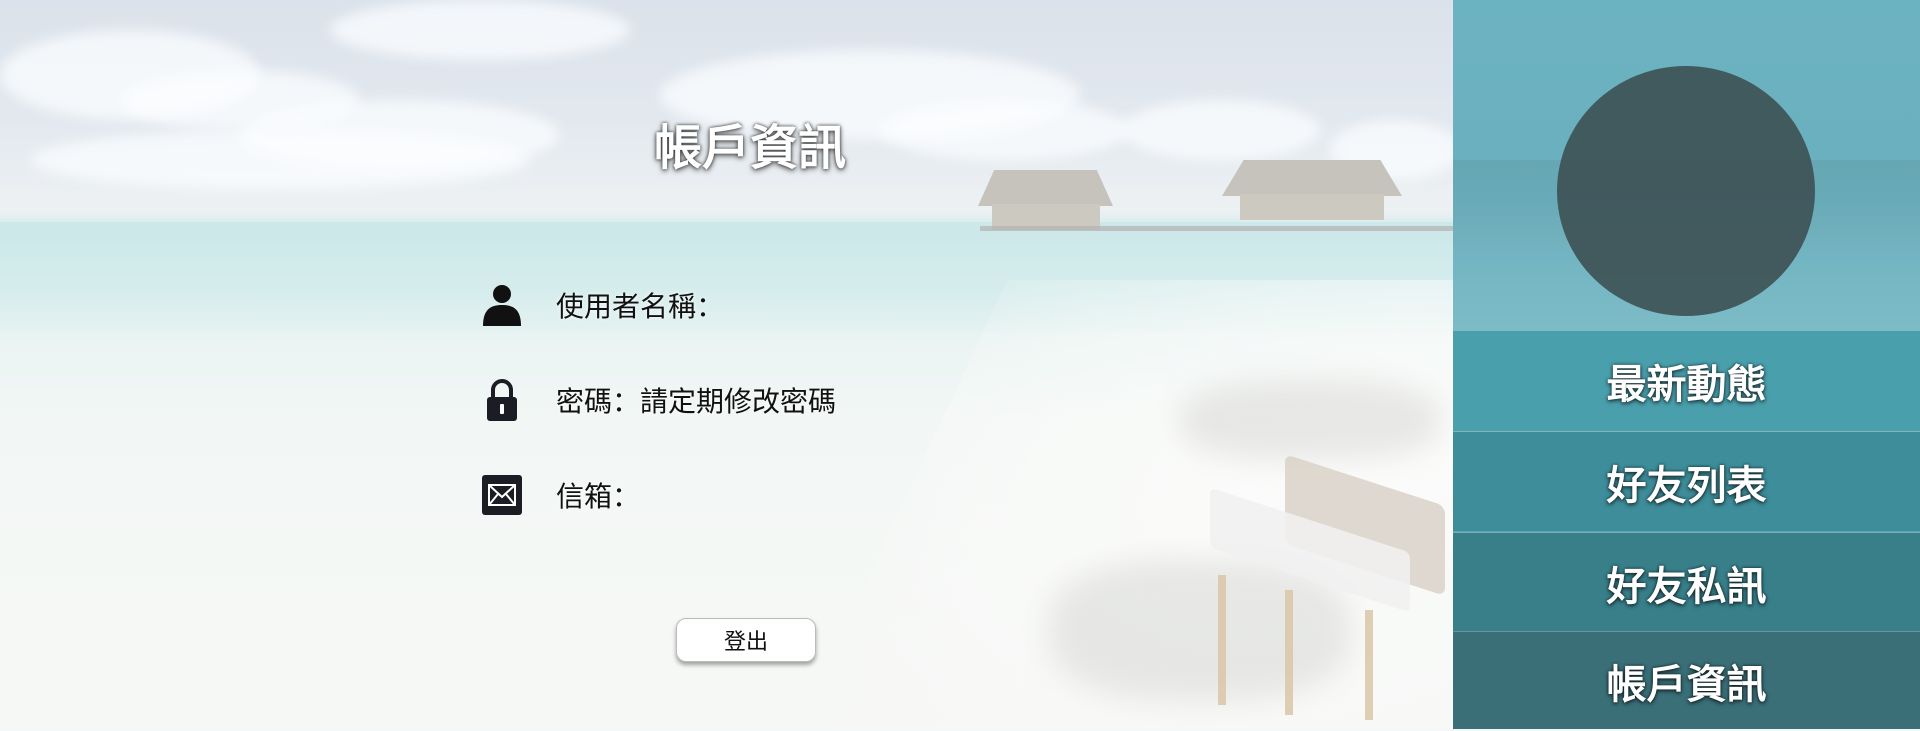  I want to click on logout-button: 登出, so click(746, 640).